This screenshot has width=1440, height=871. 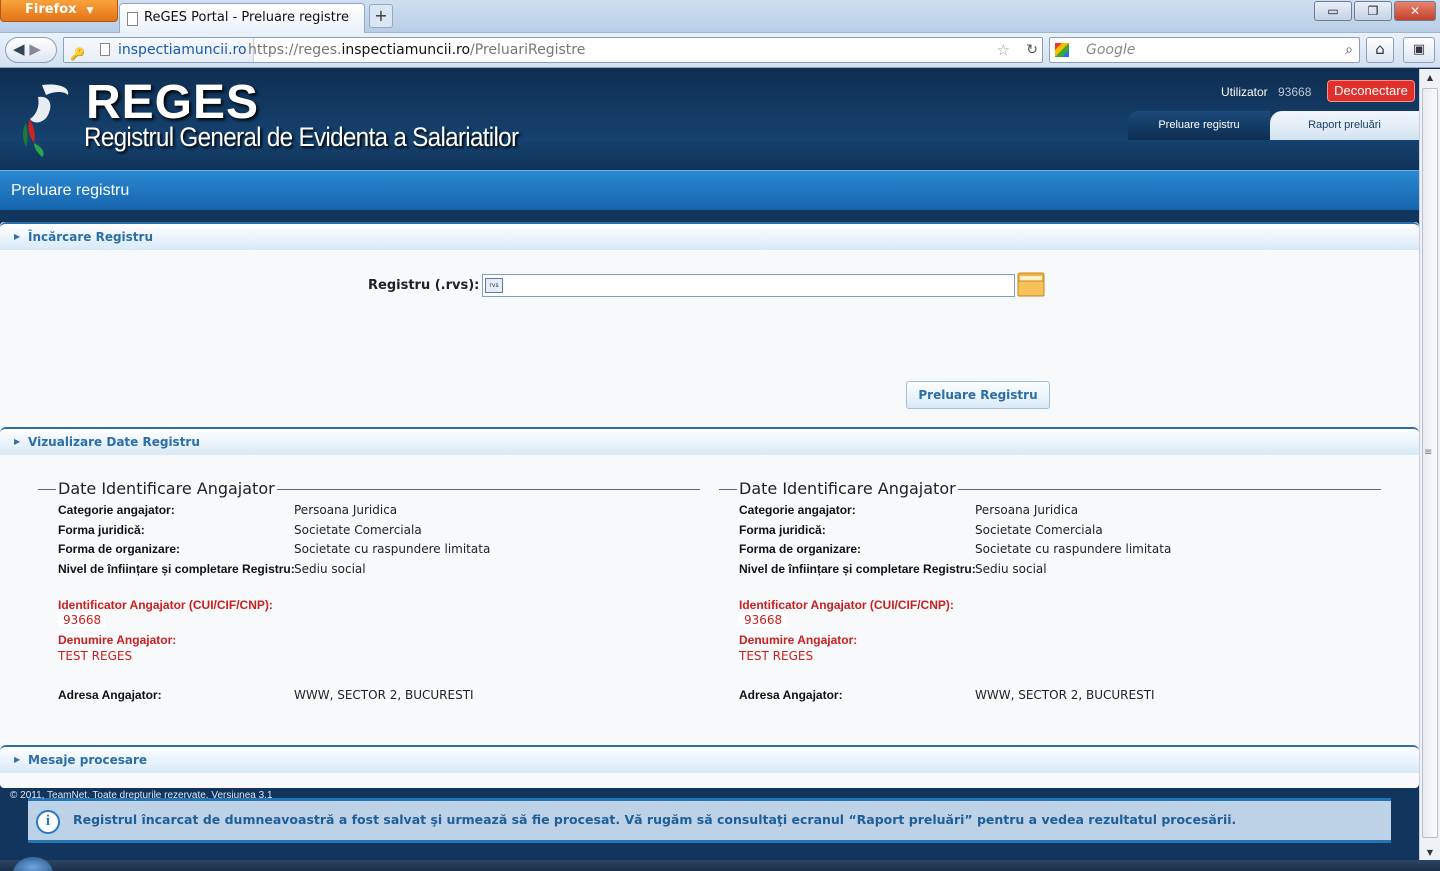 What do you see at coordinates (132, 19) in the screenshot?
I see `page-icon` at bounding box center [132, 19].